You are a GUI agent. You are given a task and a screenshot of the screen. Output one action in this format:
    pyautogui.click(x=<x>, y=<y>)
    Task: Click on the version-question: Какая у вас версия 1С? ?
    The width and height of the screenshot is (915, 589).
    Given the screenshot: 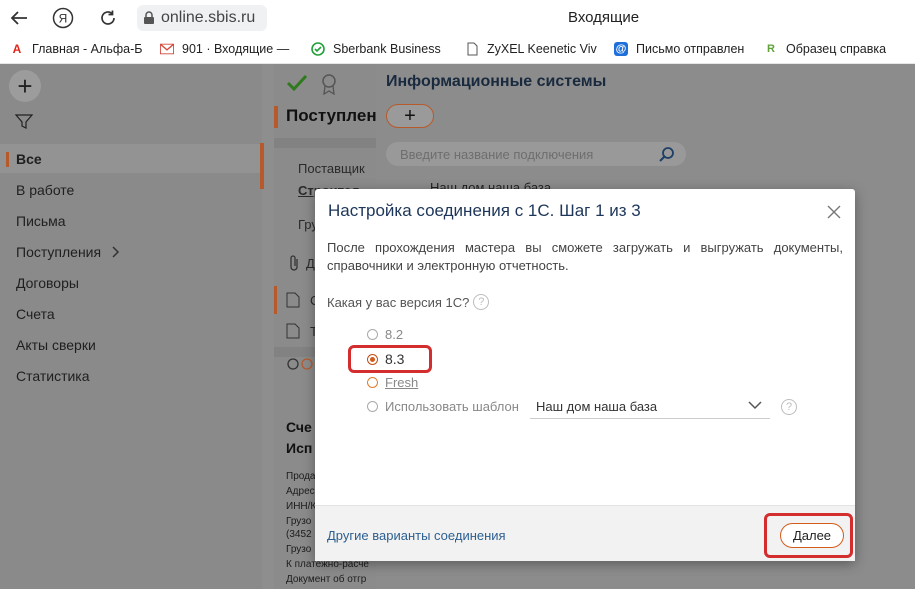 What is the action you would take?
    pyautogui.click(x=408, y=302)
    